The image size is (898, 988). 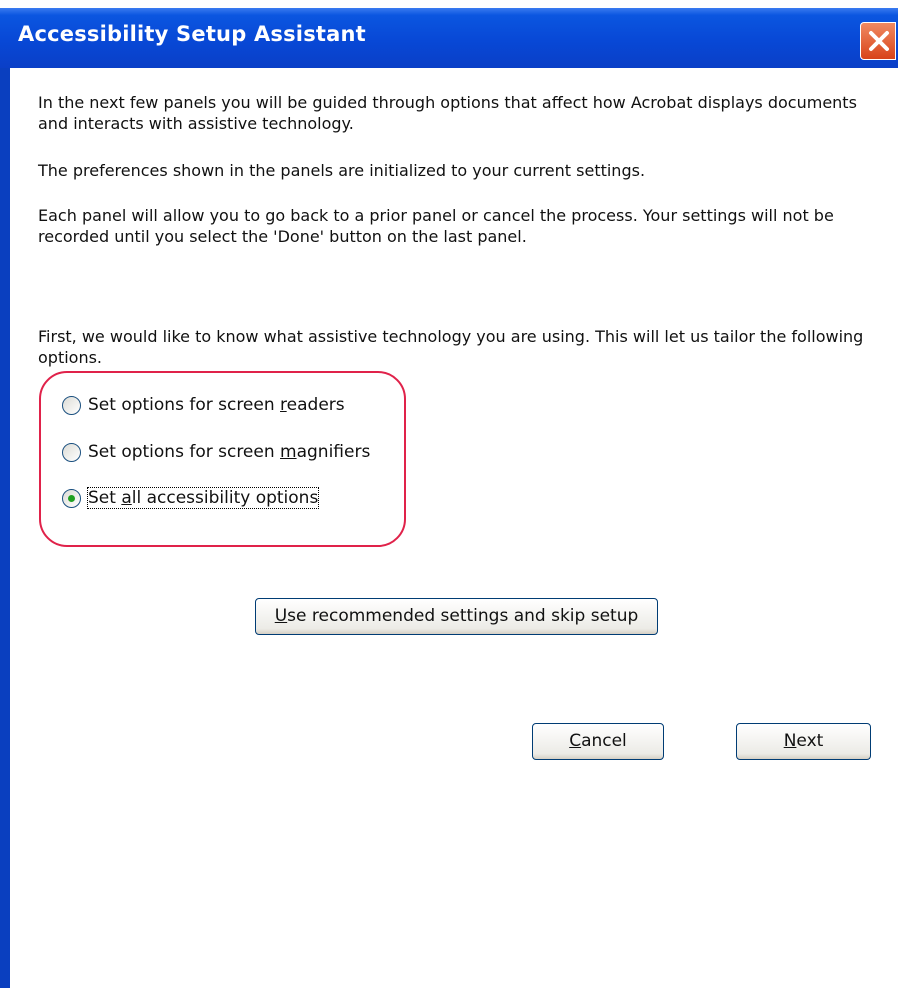 What do you see at coordinates (598, 741) in the screenshot?
I see `cancel-button: Cancel` at bounding box center [598, 741].